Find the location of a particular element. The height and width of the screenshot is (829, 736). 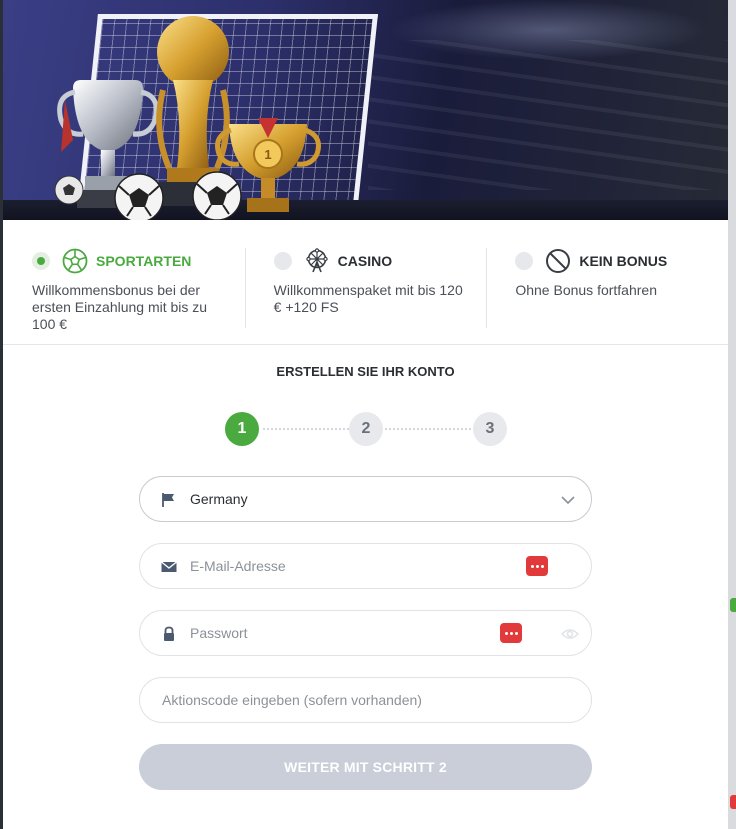

bonus-description: Willkommenspaket mit bis 120 € +120 FS is located at coordinates (368, 298).